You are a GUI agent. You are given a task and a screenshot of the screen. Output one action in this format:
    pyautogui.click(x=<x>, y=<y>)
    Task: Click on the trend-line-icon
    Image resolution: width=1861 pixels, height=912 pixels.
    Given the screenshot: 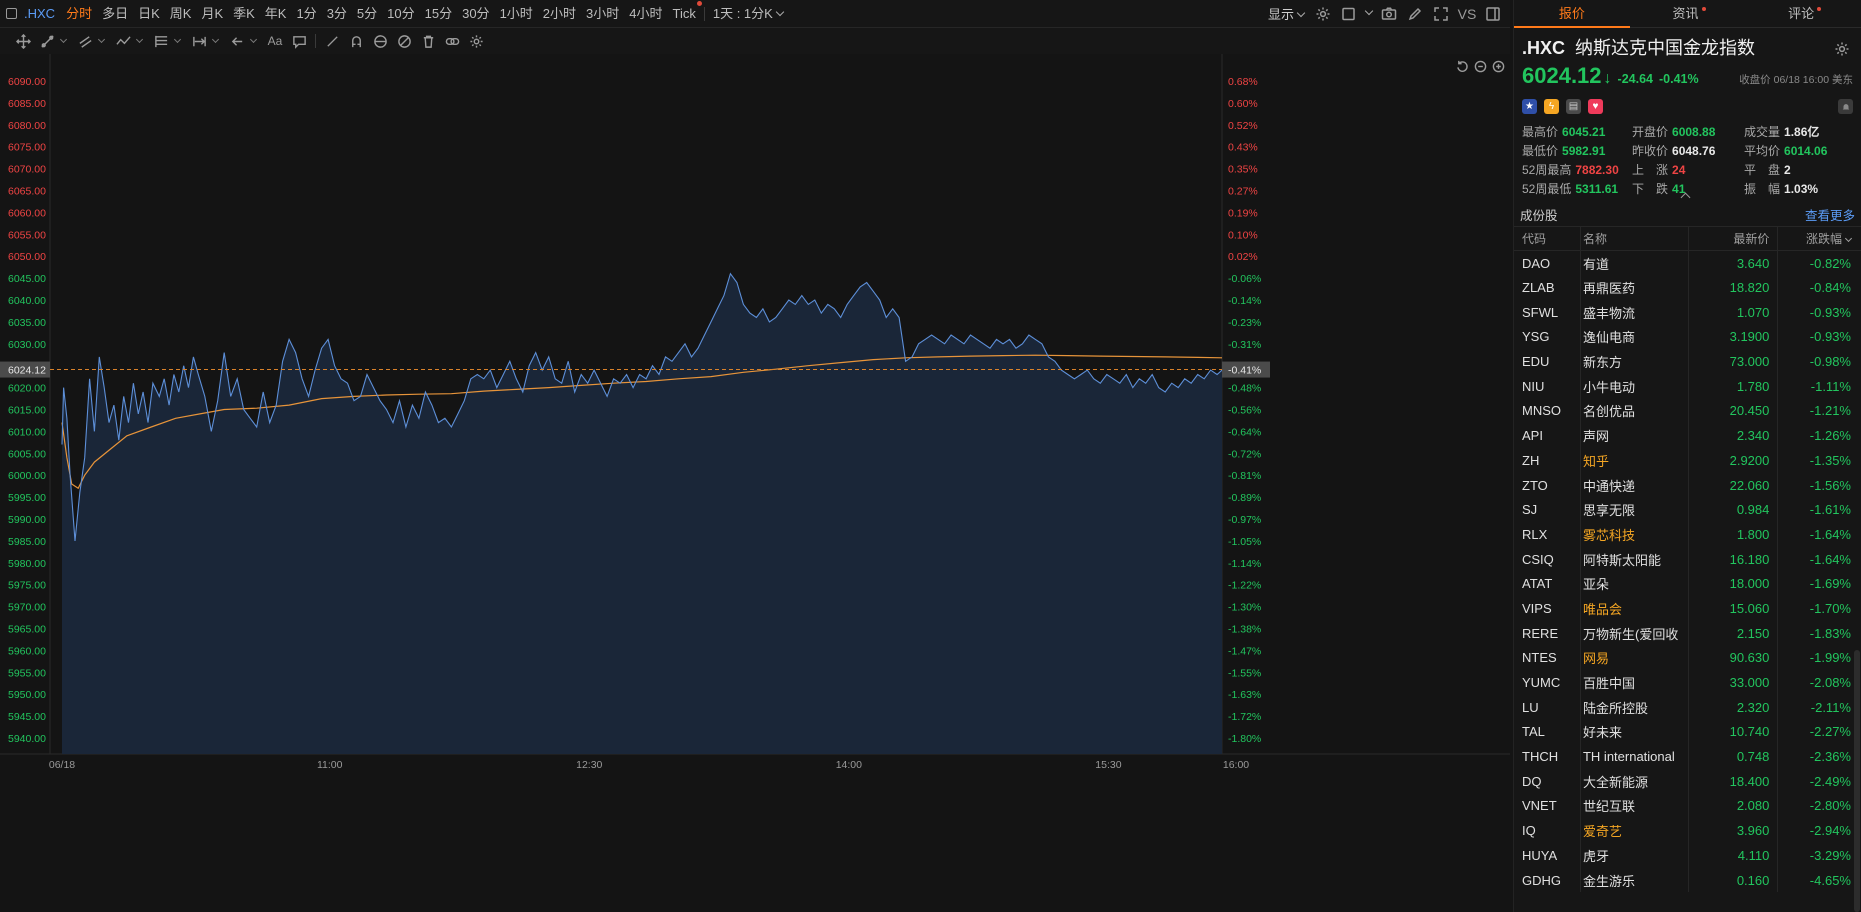 What is the action you would take?
    pyautogui.click(x=47, y=41)
    